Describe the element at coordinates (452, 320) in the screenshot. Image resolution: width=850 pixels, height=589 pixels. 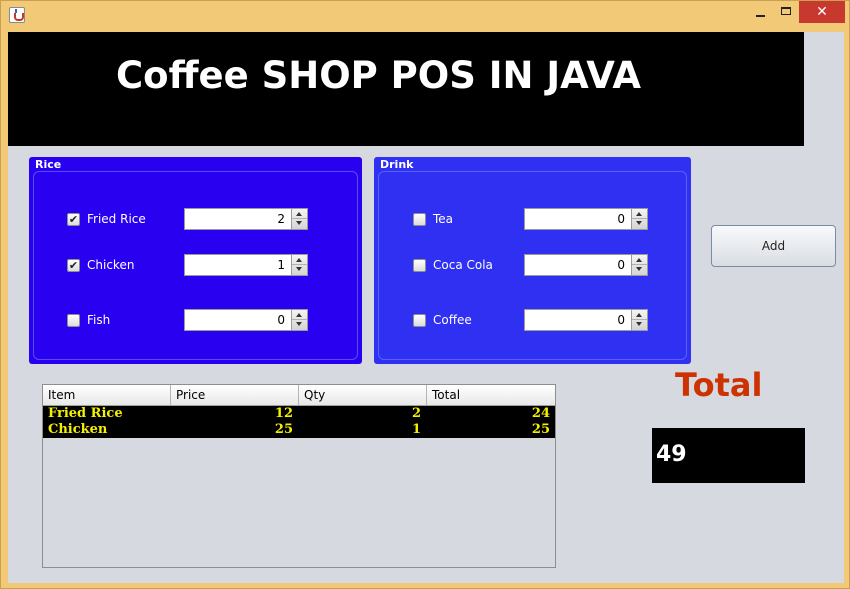
I see `coffee-label: Coffee` at that location.